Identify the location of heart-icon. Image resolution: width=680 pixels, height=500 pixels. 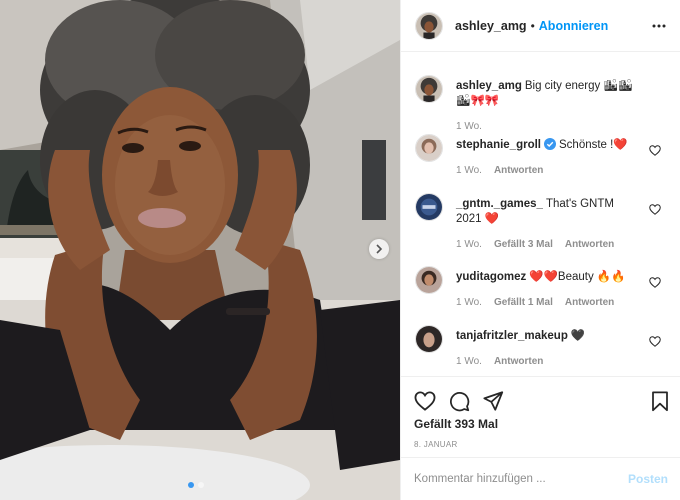
(425, 401).